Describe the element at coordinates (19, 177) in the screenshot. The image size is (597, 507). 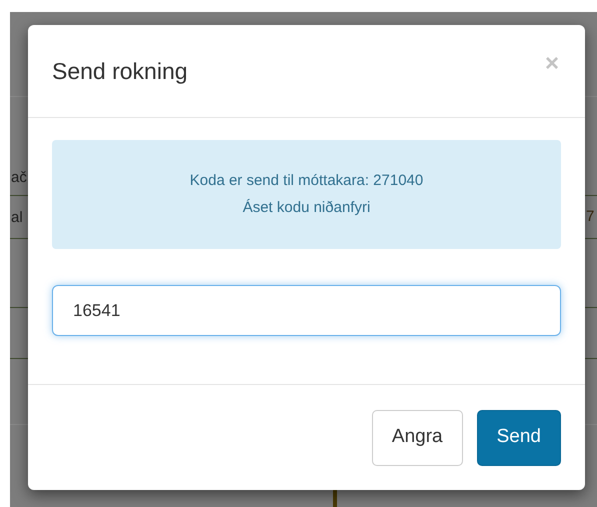
I see `background-text: ač` at that location.